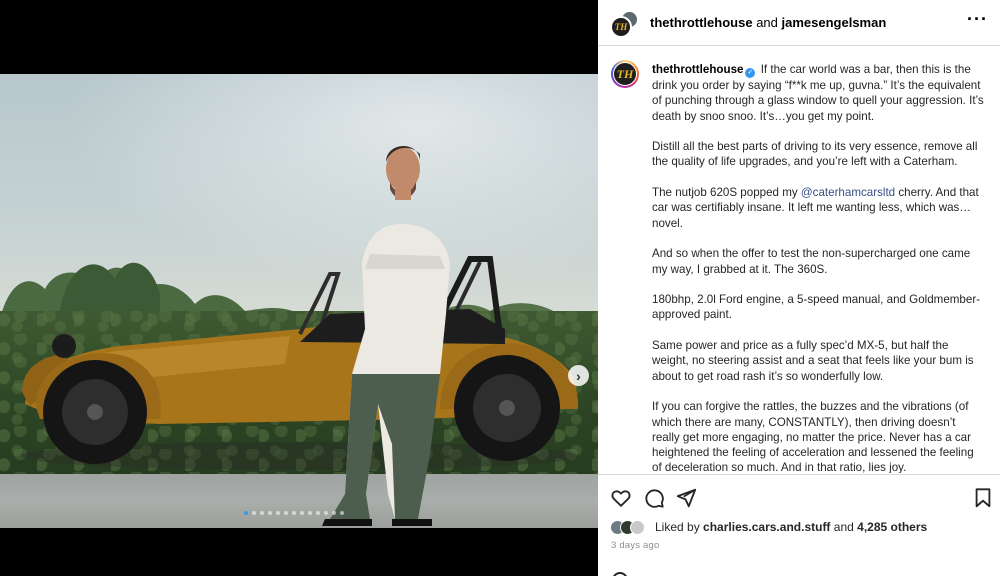 This screenshot has height=576, width=1000. Describe the element at coordinates (892, 527) in the screenshot. I see `likes-count-link: 4,285 others` at that location.